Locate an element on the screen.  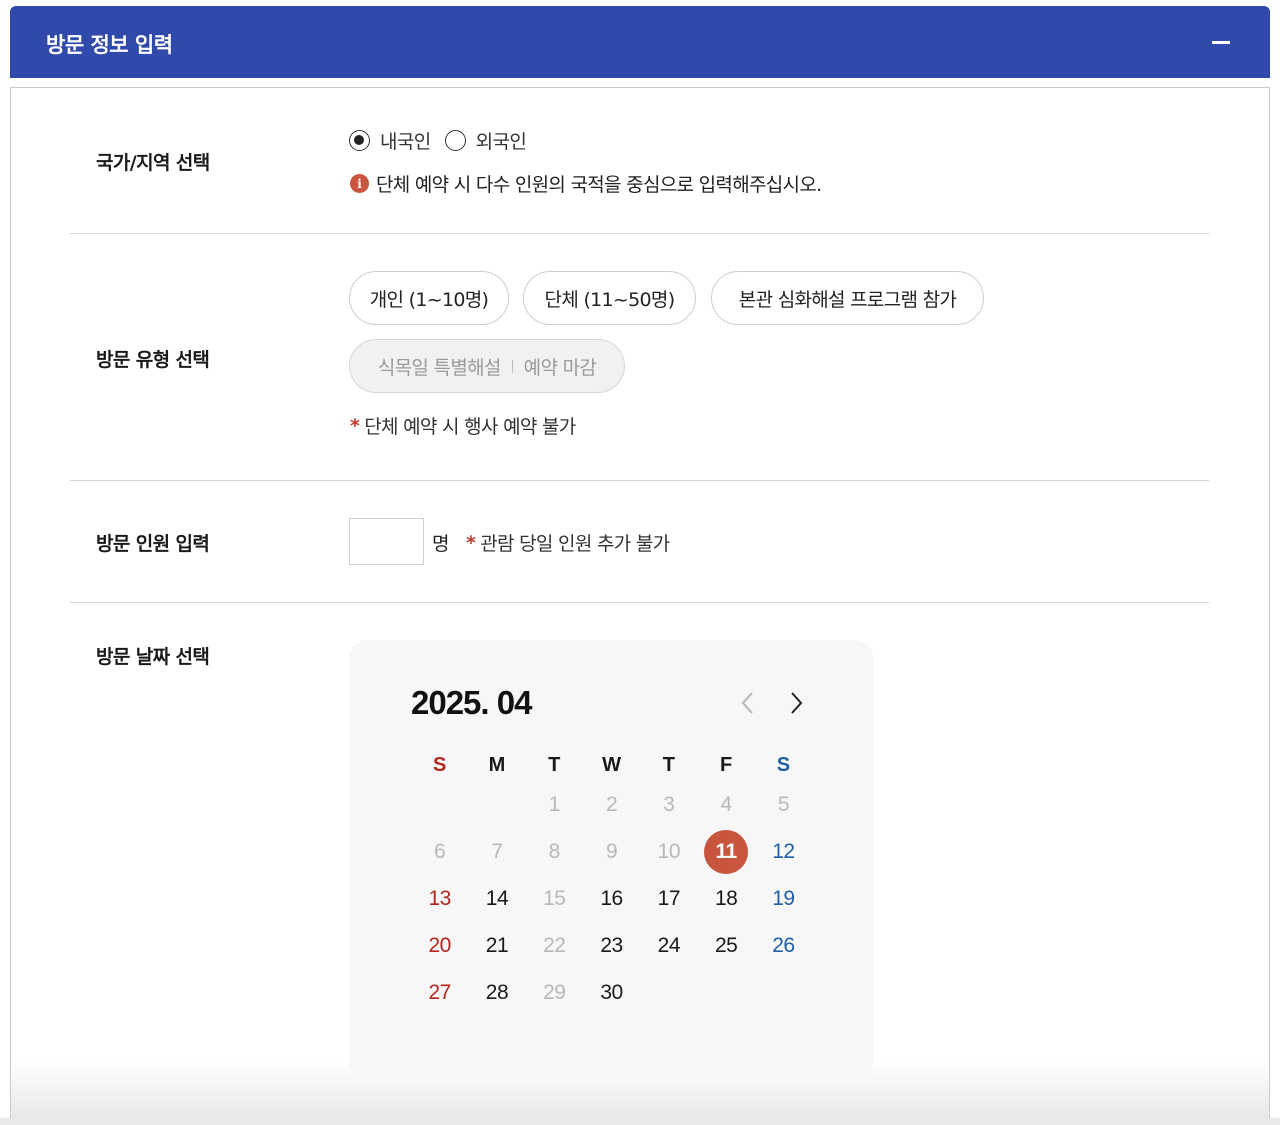
calendar-day-number: 29 is located at coordinates (554, 992).